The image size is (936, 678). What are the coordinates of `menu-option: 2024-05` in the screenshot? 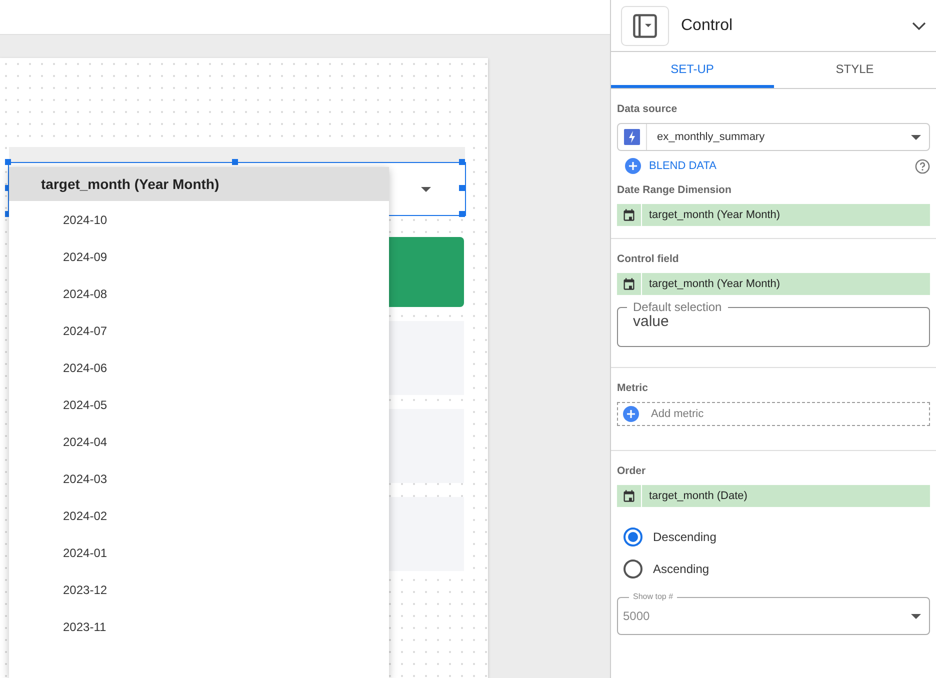 It's located at (199, 404).